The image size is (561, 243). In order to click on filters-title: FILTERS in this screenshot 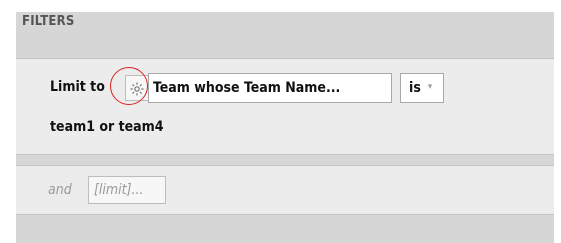, I will do `click(48, 21)`.